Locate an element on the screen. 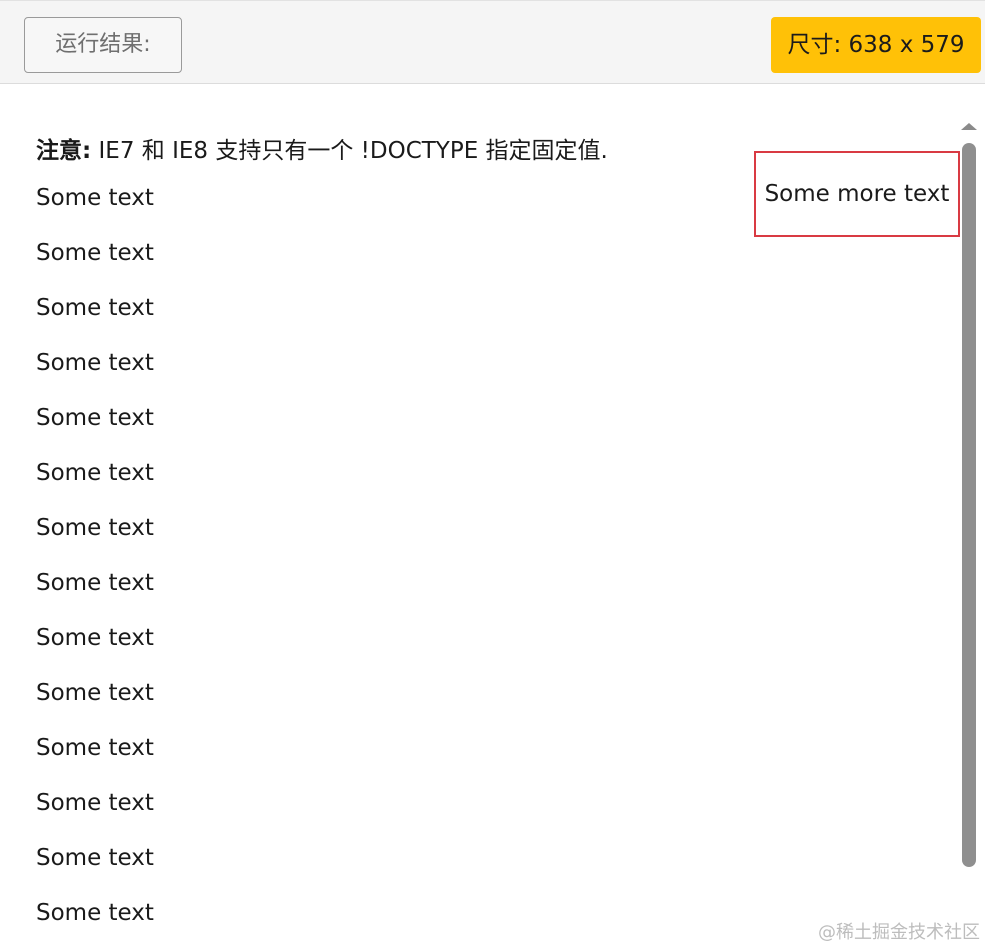 This screenshot has height=946, width=985. watermark: @稀土掘金技术社区 is located at coordinates (899, 932).